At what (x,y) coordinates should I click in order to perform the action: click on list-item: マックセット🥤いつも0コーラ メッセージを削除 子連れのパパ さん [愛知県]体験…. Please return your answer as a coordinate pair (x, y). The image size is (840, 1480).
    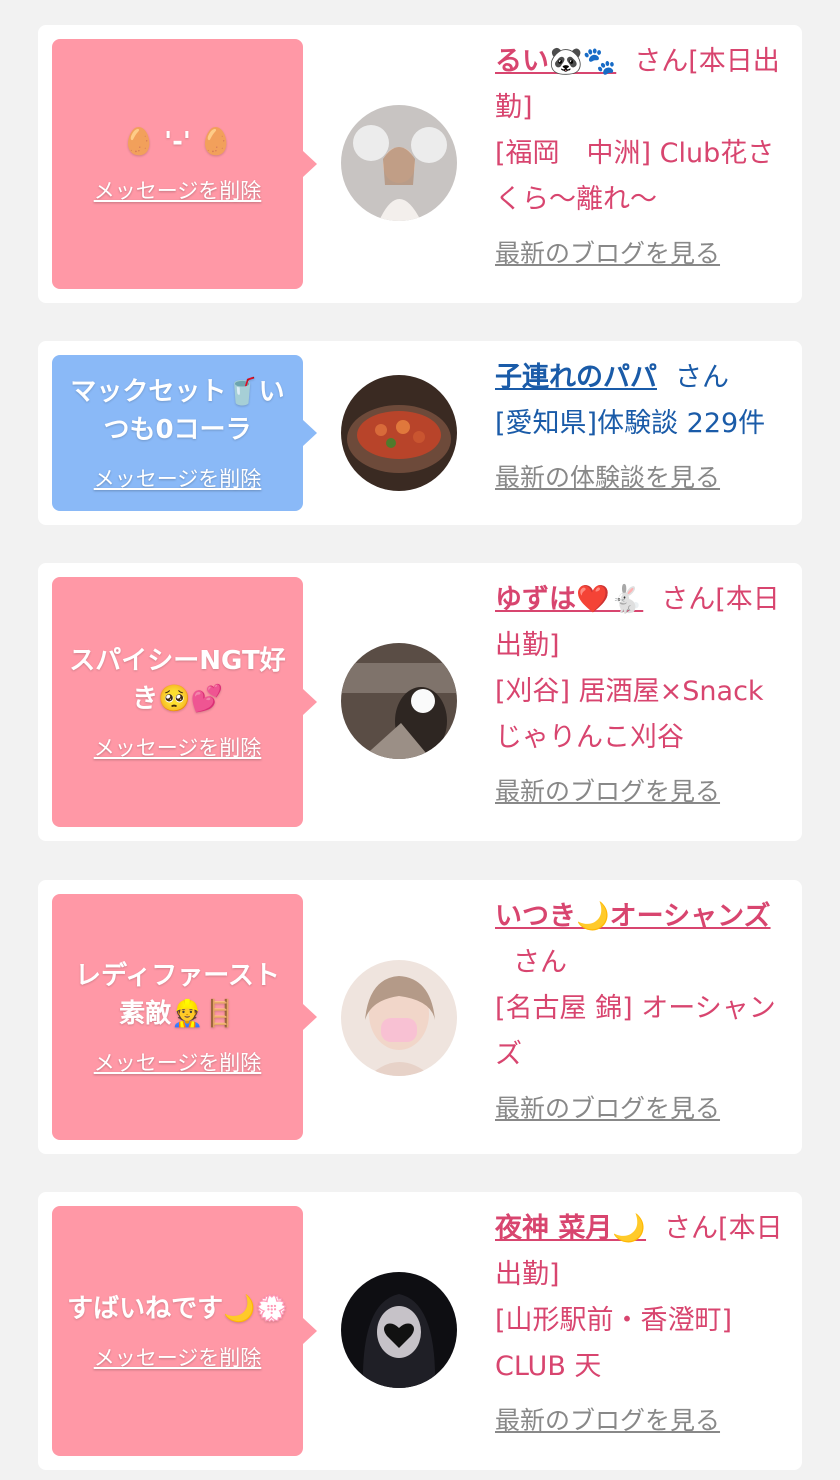
    Looking at the image, I should click on (420, 433).